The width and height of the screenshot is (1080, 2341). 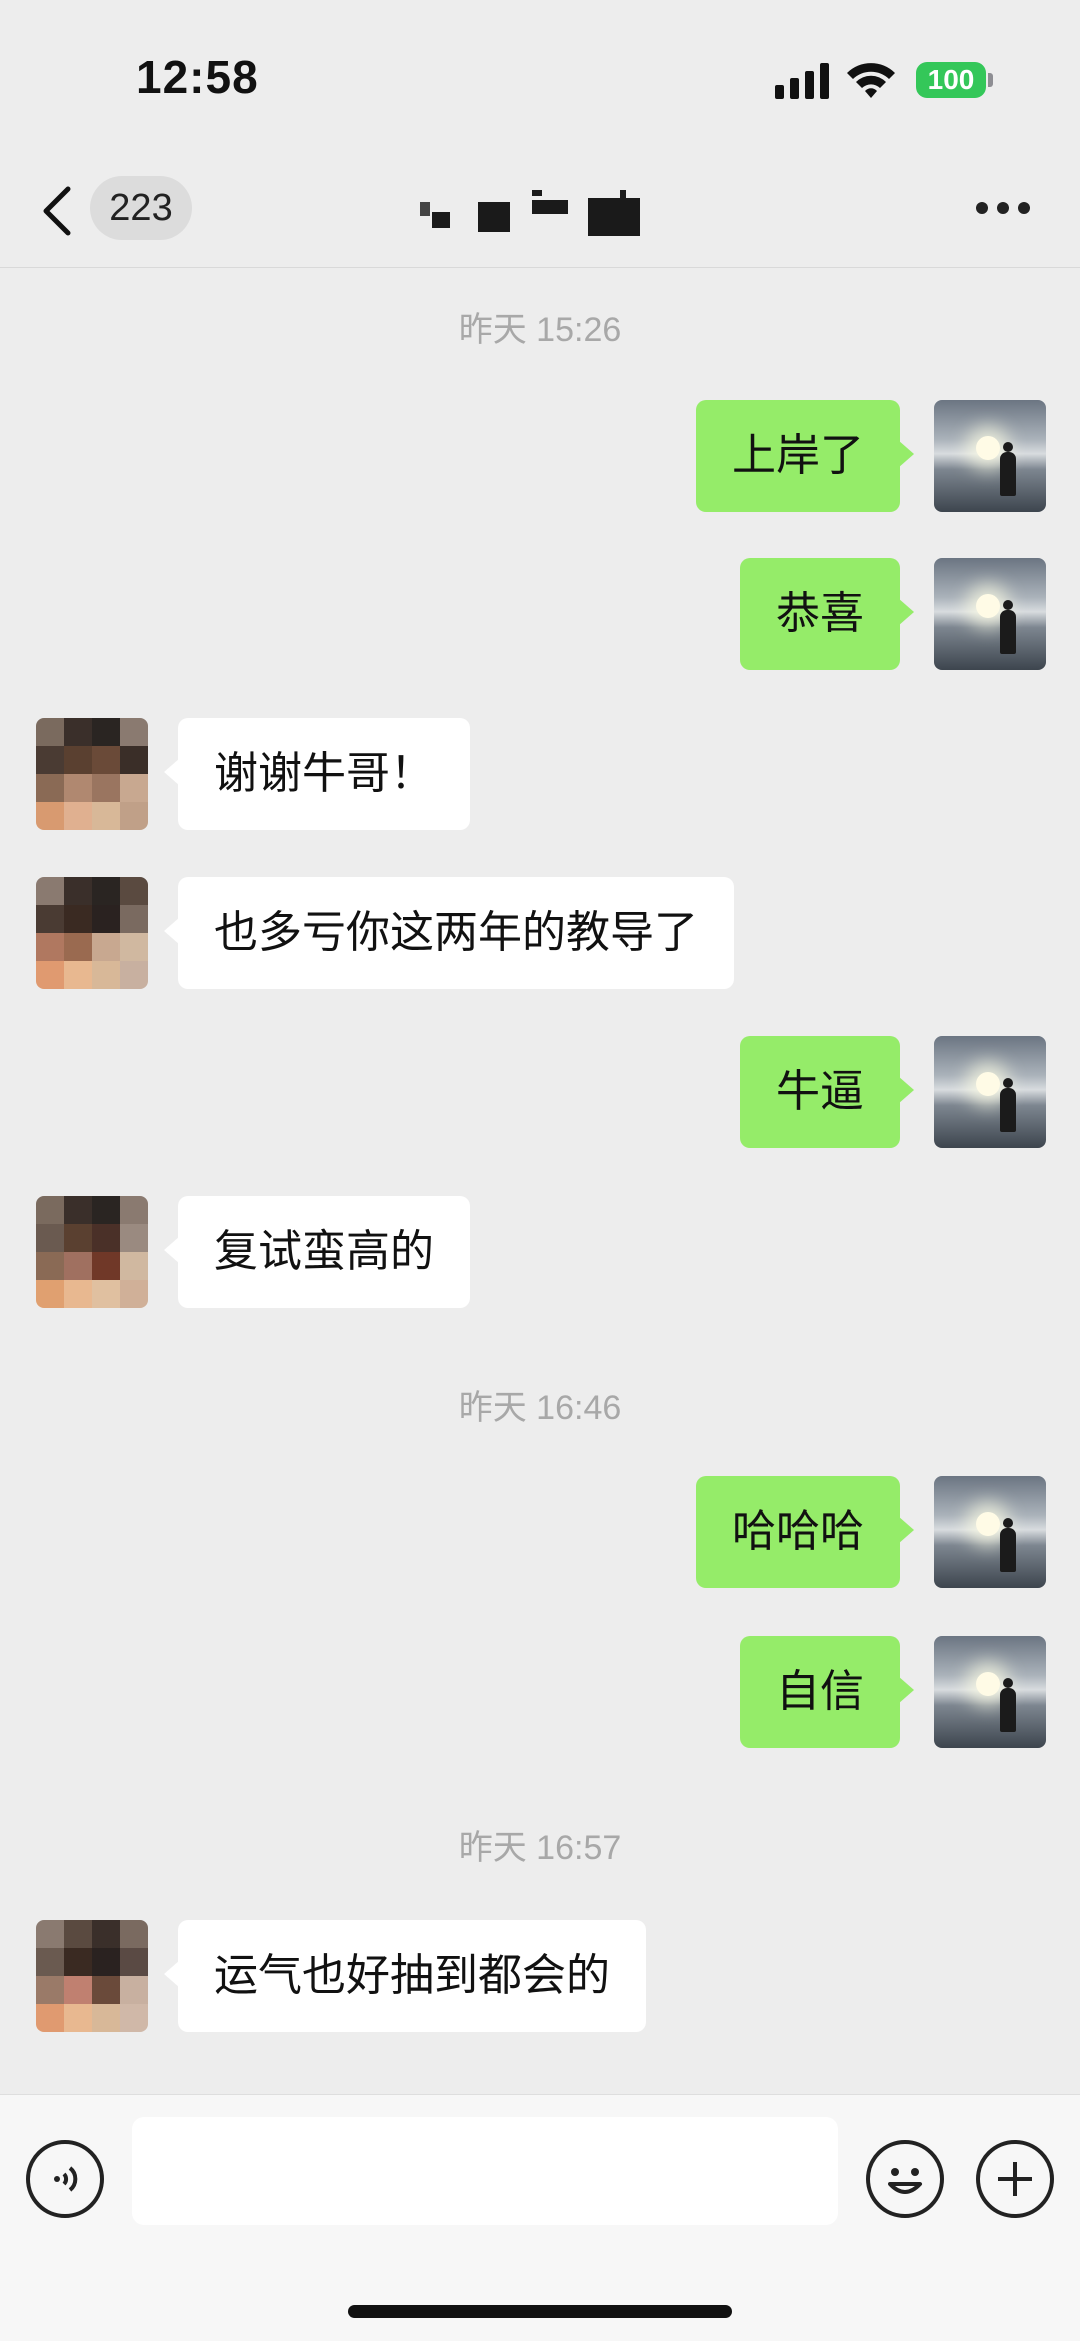 I want to click on message-row-sent: 上岸了, so click(x=540, y=456).